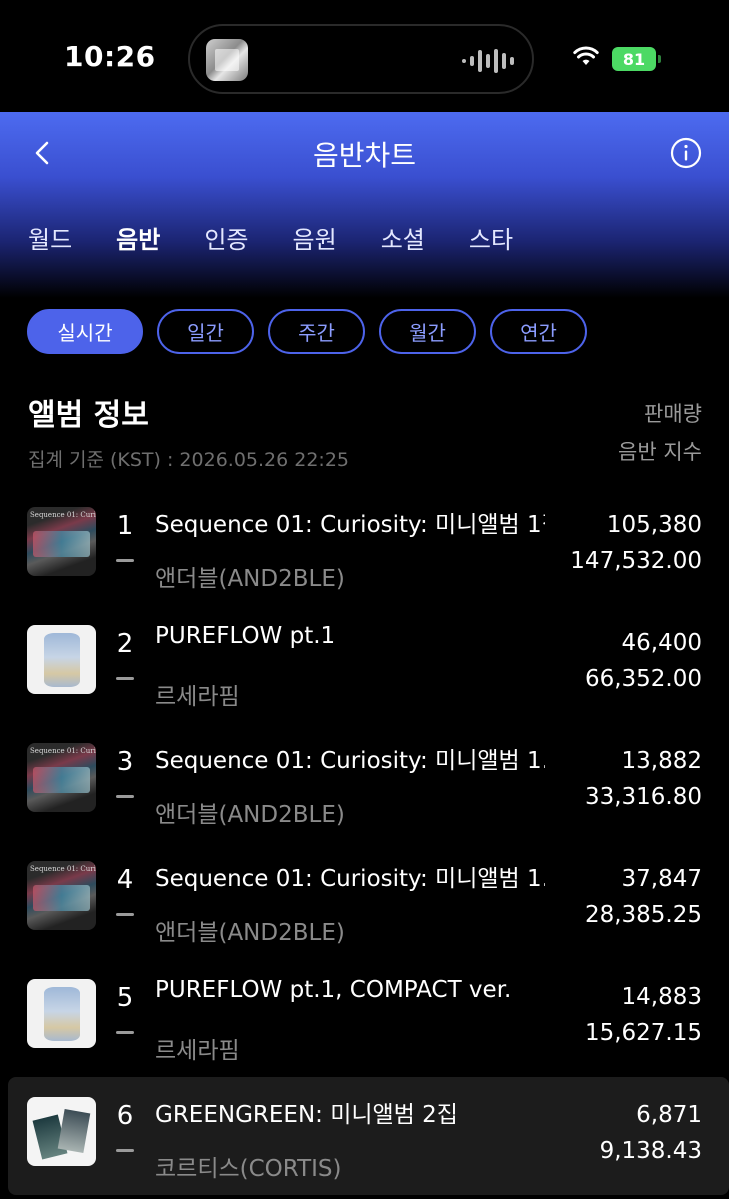  I want to click on album-title: GREENGREEN: 미니앨범 2집, so click(306, 1115).